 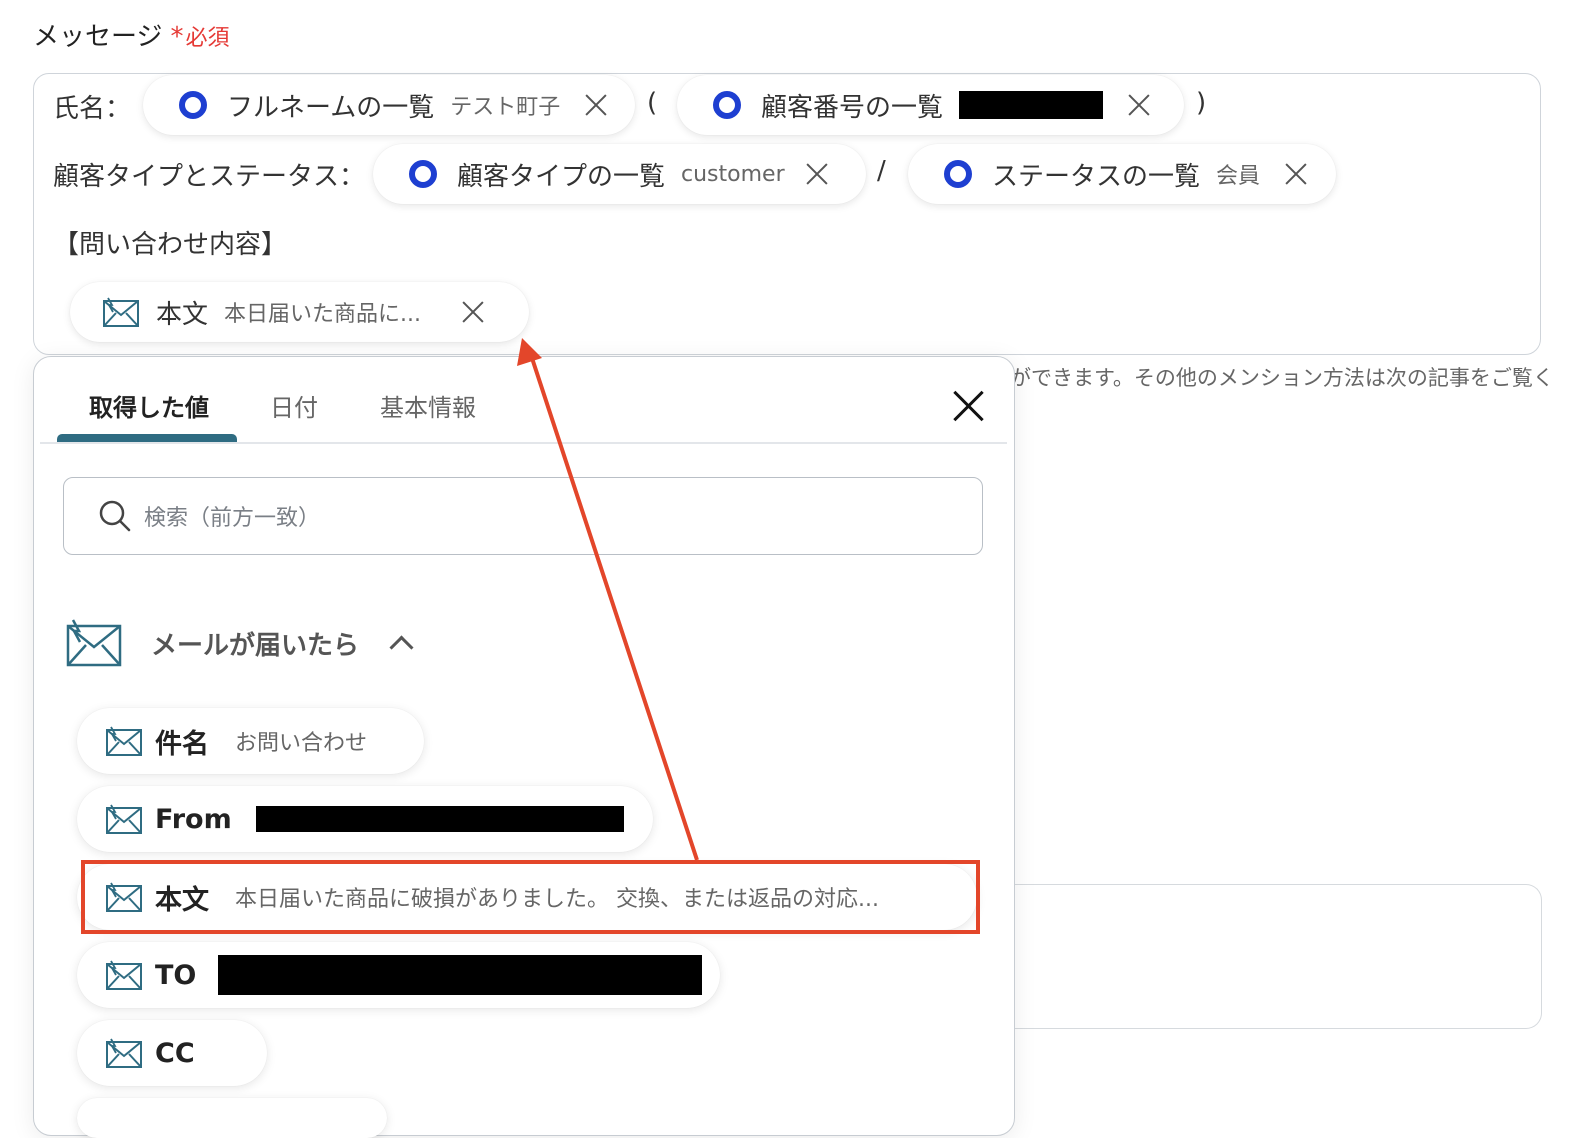 What do you see at coordinates (881, 171) in the screenshot?
I see `slash: /` at bounding box center [881, 171].